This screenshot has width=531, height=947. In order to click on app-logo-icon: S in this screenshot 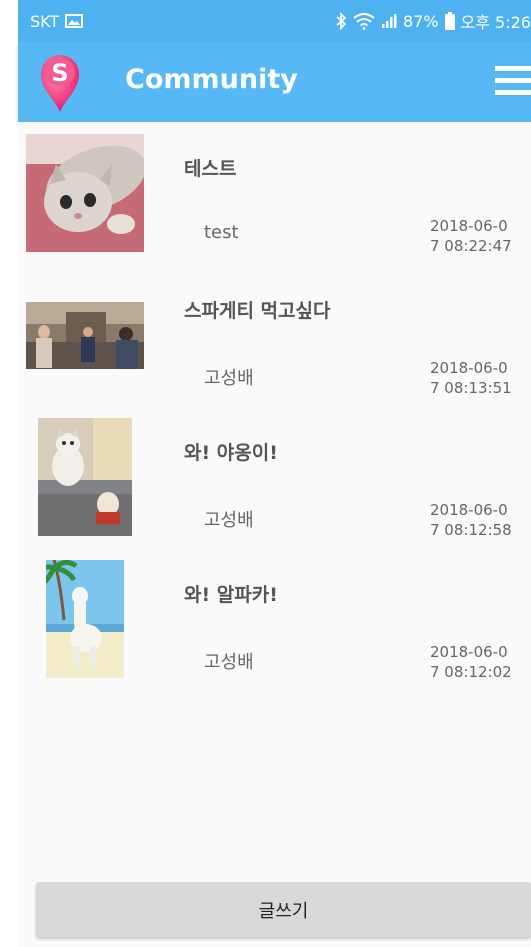, I will do `click(60, 83)`.